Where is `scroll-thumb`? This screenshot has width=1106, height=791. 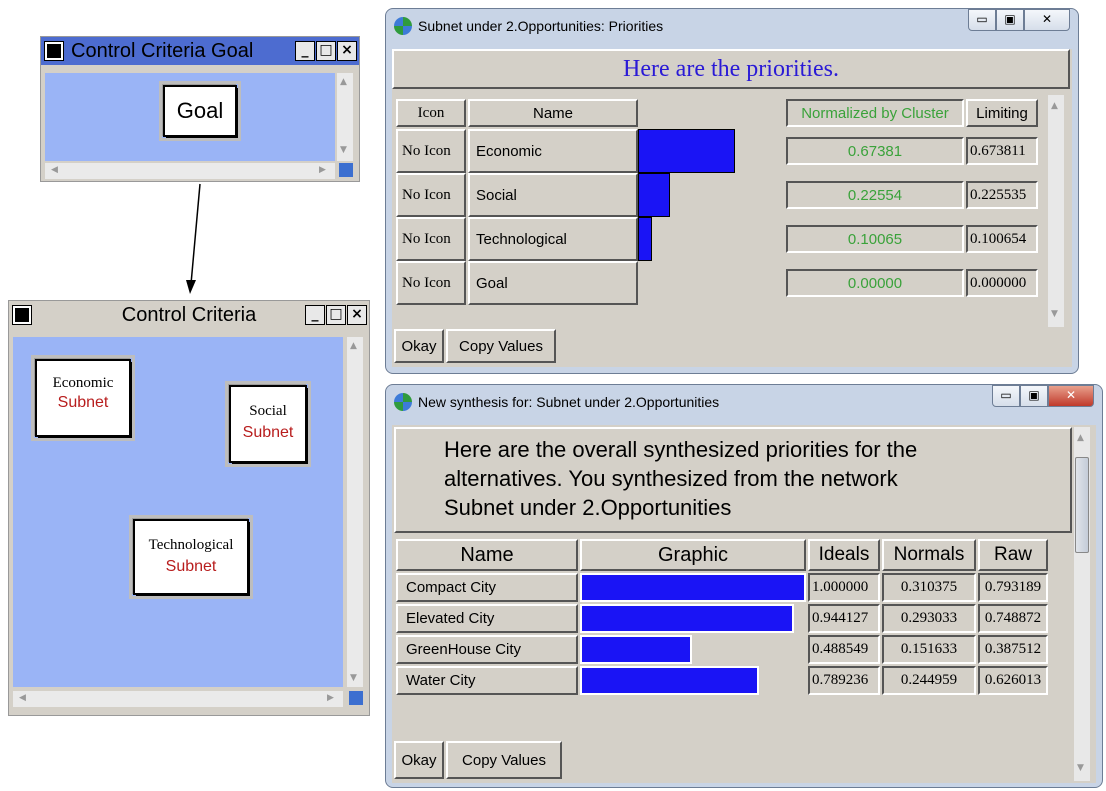
scroll-thumb is located at coordinates (1082, 505).